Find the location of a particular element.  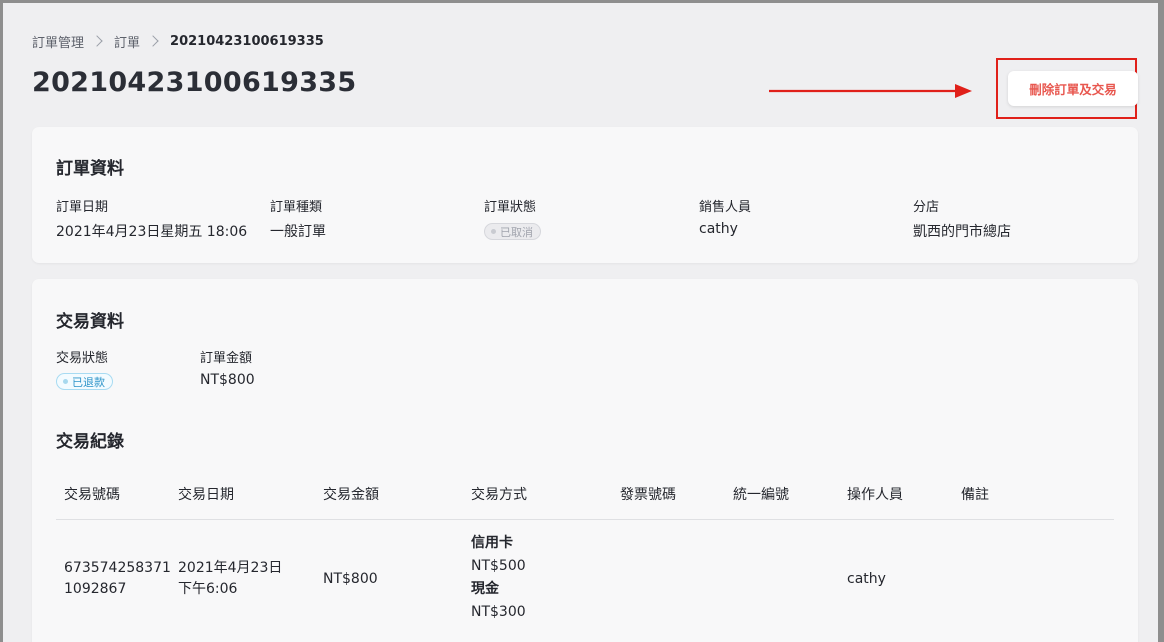

order-date-label: 訂單日期 is located at coordinates (82, 207).